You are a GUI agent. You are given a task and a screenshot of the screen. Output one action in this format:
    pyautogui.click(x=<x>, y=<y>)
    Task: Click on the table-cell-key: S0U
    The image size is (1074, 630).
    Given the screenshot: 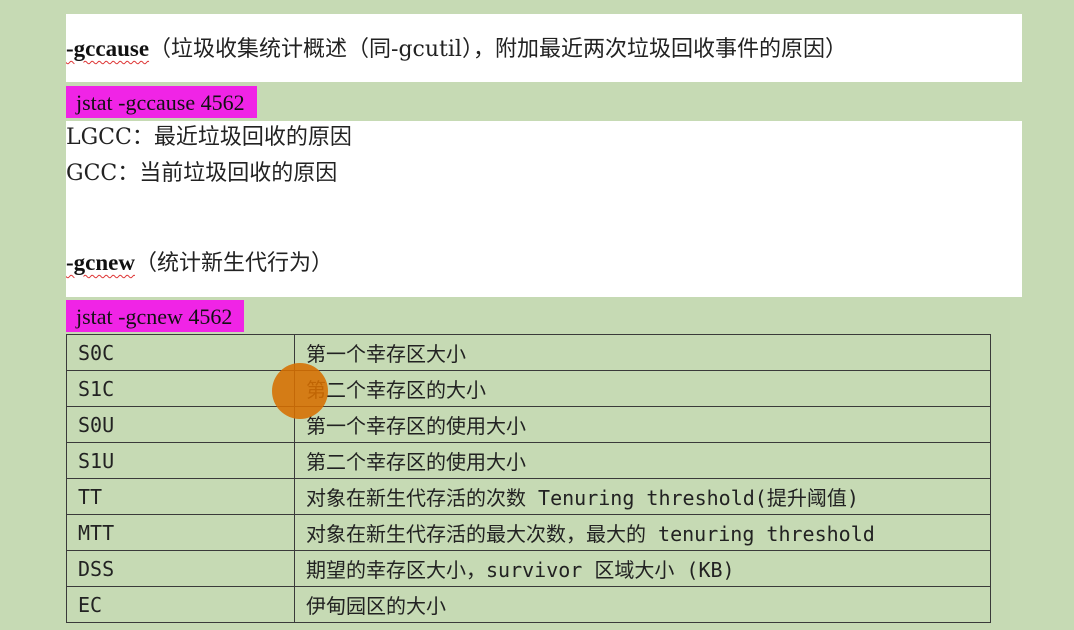 What is the action you would take?
    pyautogui.click(x=180, y=424)
    